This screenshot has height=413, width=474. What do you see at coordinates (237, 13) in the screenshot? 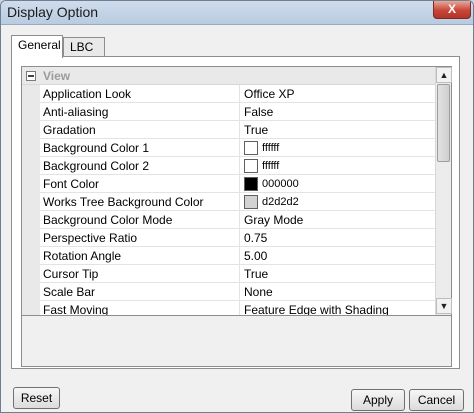
I see `title-bar: Display Option X` at bounding box center [237, 13].